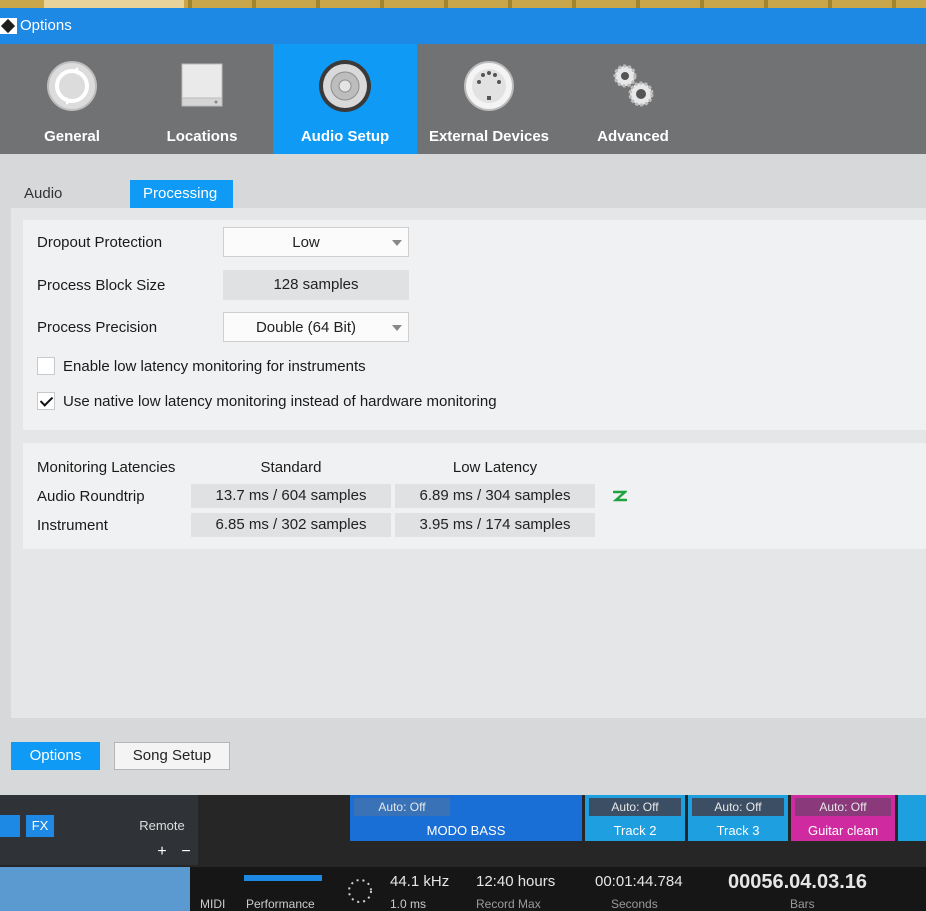  Describe the element at coordinates (306, 327) in the screenshot. I see `process-precision-value: Double (64 Bit)` at that location.